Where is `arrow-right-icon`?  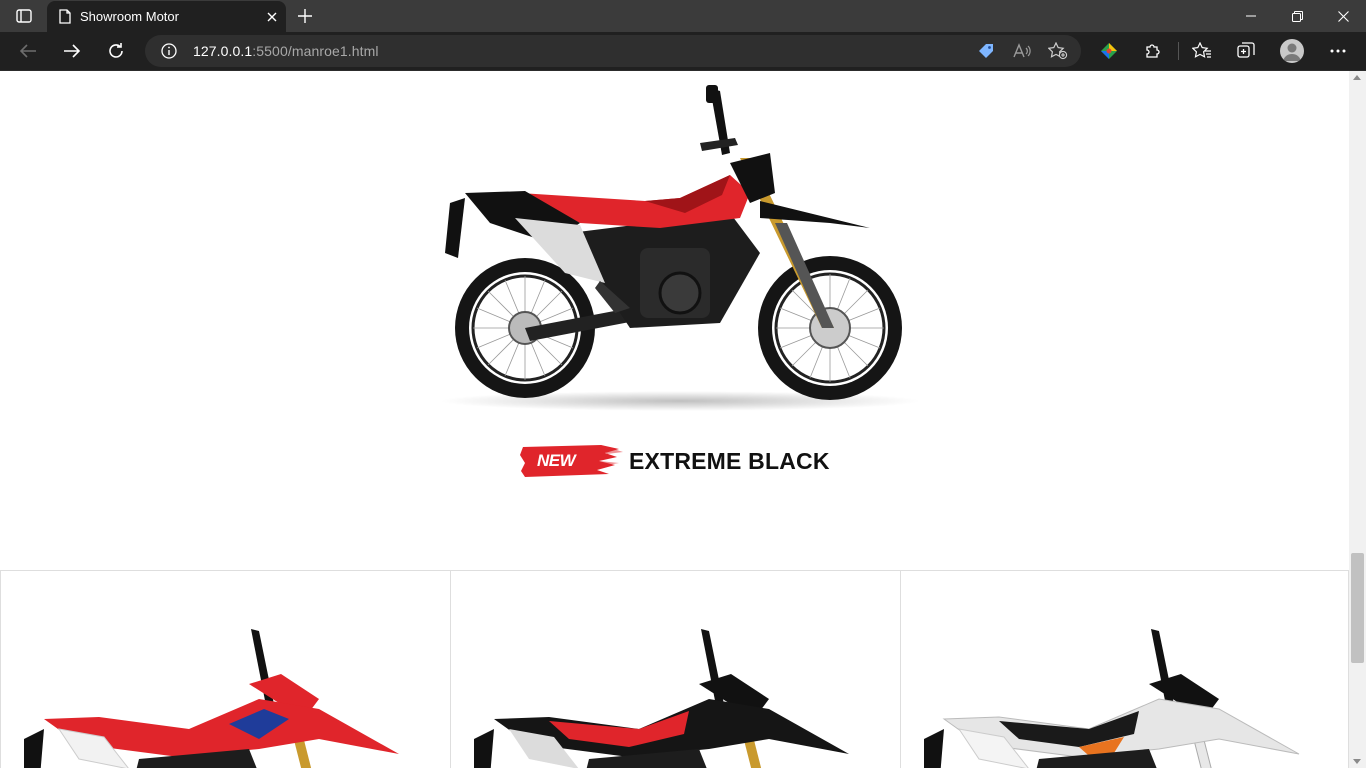 arrow-right-icon is located at coordinates (72, 51).